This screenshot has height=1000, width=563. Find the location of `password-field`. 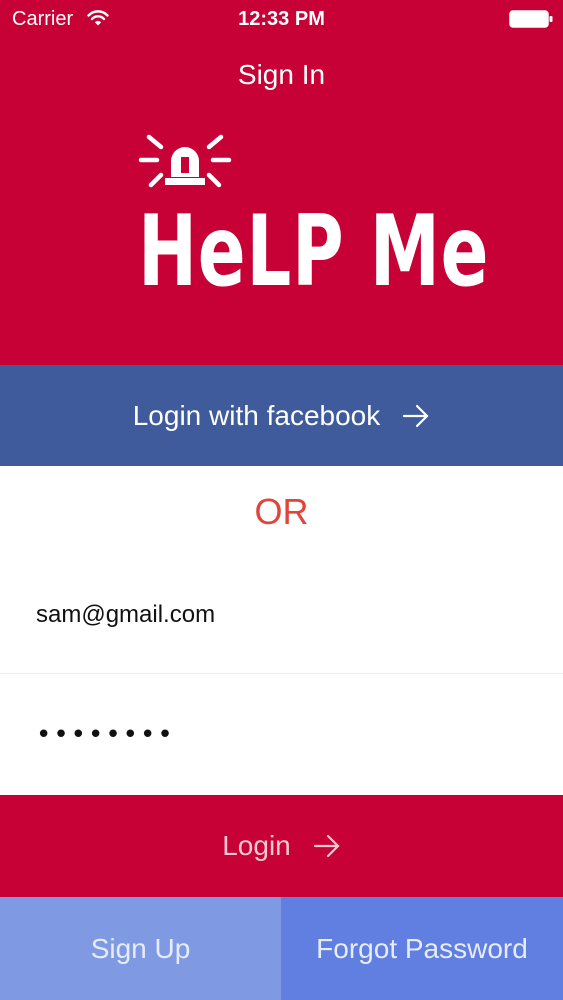

password-field is located at coordinates (281, 735).